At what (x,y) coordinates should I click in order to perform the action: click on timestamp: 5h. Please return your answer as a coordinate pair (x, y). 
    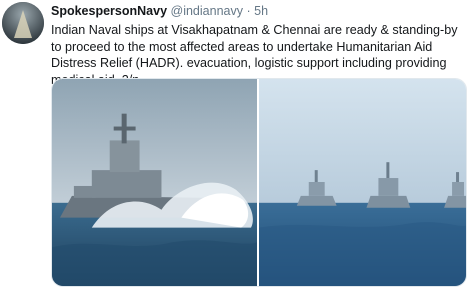
    Looking at the image, I should click on (261, 11).